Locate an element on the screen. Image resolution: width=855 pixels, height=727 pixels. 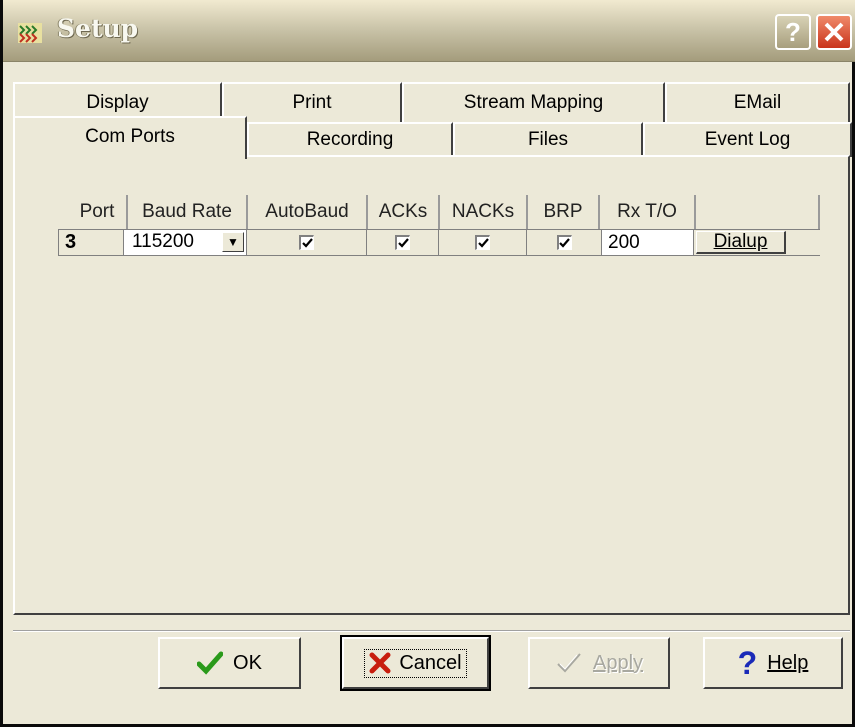
autobaud-cell is located at coordinates (307, 242).